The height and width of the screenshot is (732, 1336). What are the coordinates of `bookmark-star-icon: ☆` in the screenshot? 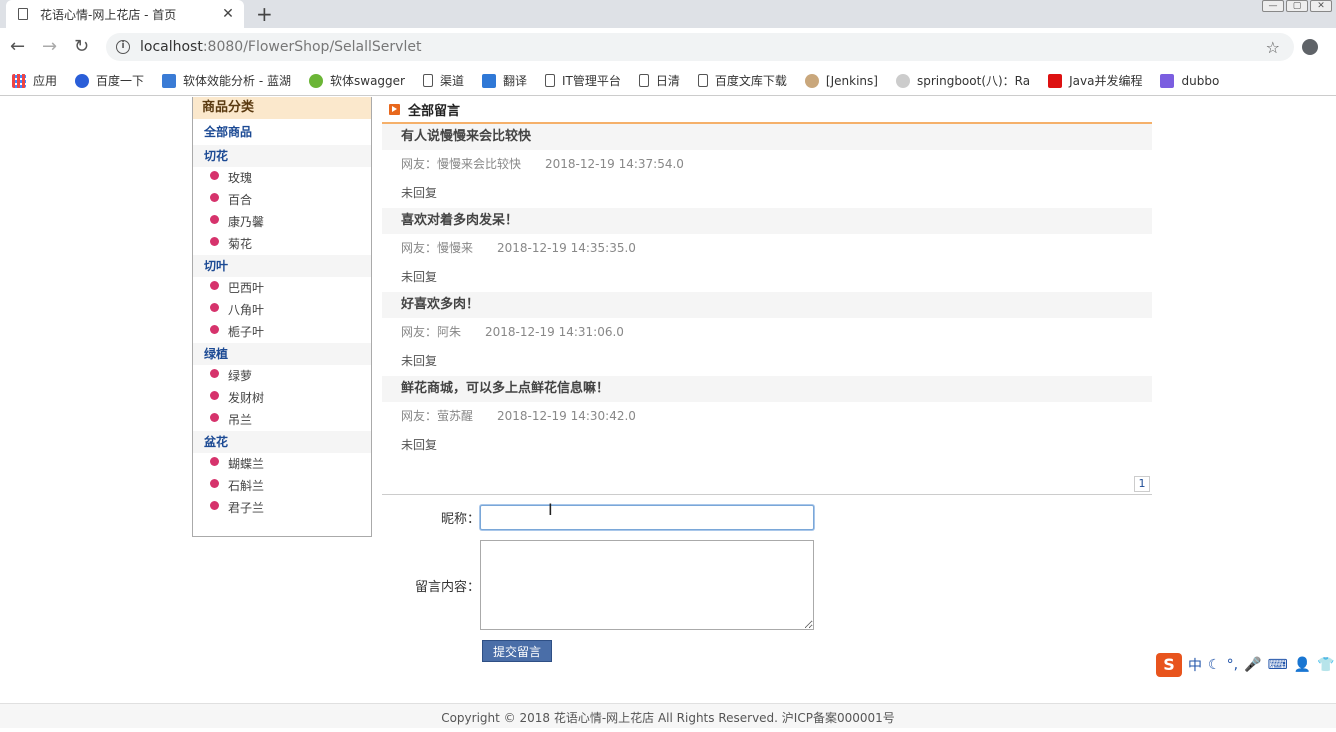 It's located at (1273, 47).